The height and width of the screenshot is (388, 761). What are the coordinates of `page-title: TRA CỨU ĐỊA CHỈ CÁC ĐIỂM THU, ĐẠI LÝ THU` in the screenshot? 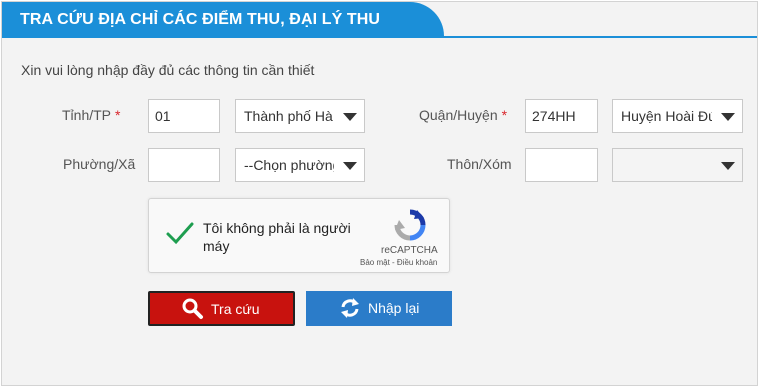 It's located at (200, 19).